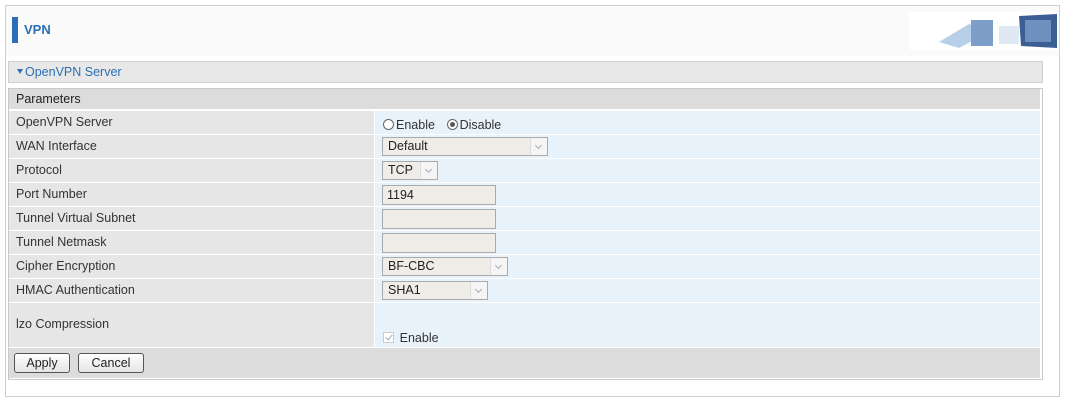 The image size is (1068, 405). I want to click on apply-button: Apply, so click(42, 363).